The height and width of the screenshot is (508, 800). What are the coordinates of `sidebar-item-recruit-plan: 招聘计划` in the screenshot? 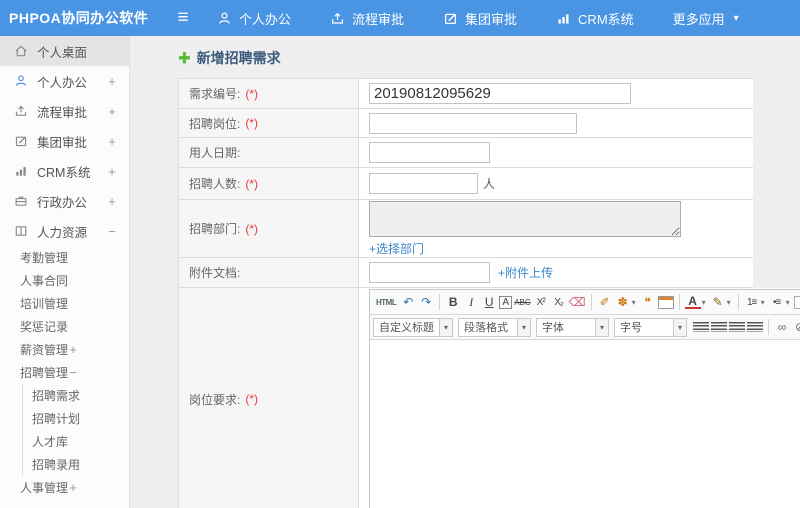 It's located at (76, 418).